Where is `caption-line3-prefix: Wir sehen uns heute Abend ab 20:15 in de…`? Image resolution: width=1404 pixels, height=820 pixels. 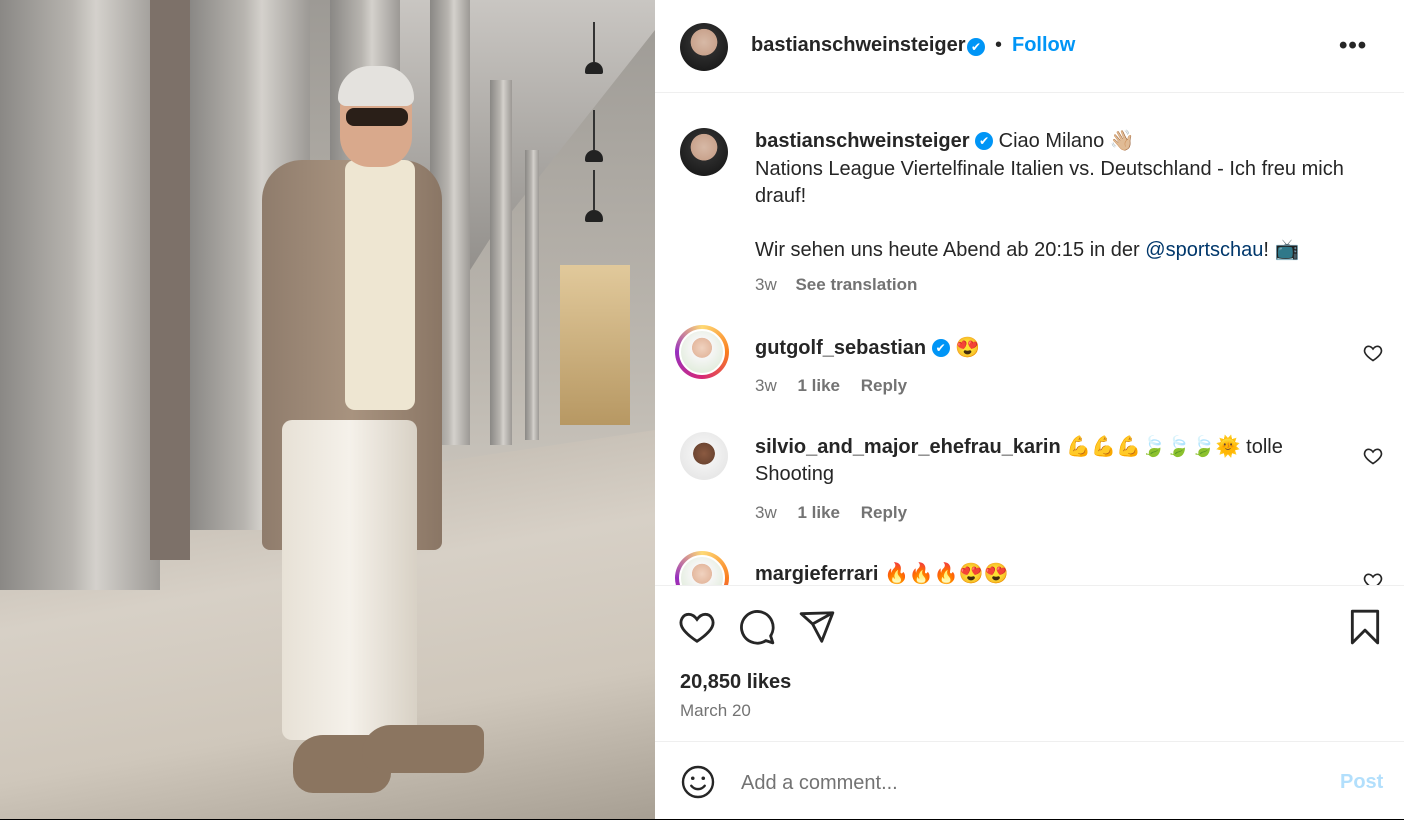 caption-line3-prefix: Wir sehen uns heute Abend ab 20:15 in de… is located at coordinates (950, 250).